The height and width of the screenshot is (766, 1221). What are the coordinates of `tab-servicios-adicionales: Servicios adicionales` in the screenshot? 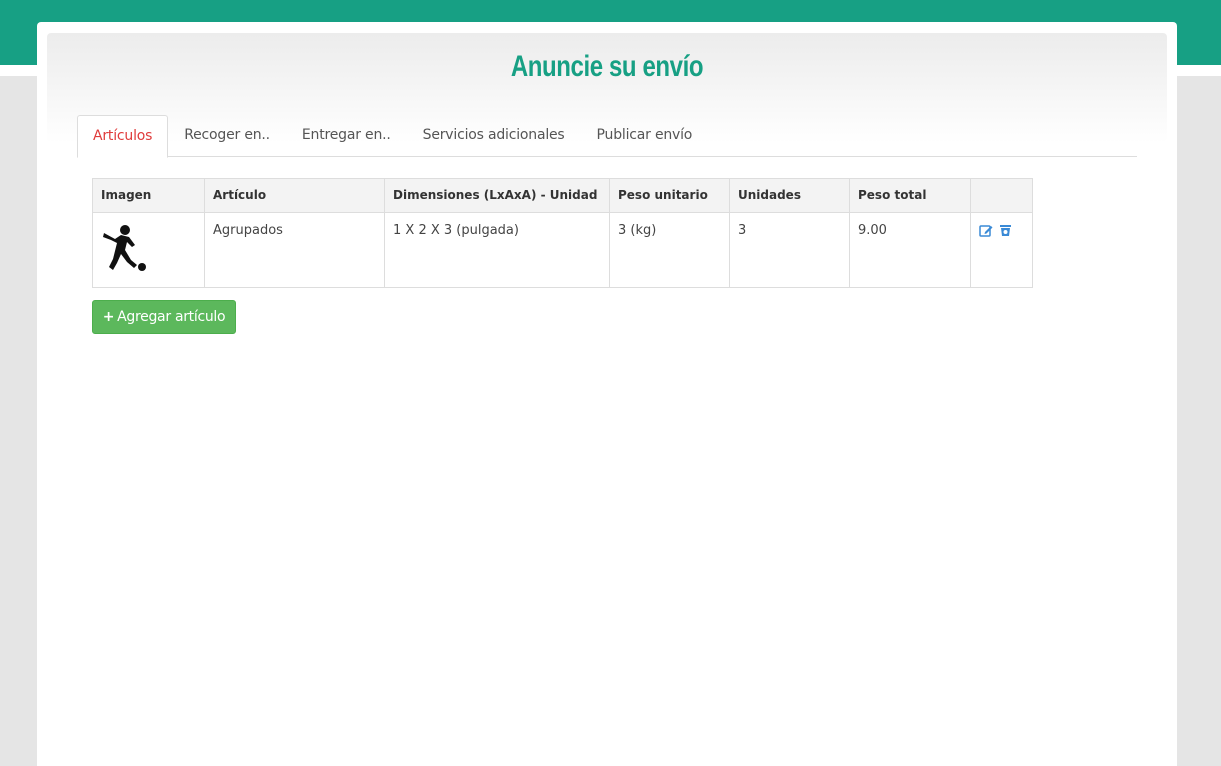 It's located at (494, 136).